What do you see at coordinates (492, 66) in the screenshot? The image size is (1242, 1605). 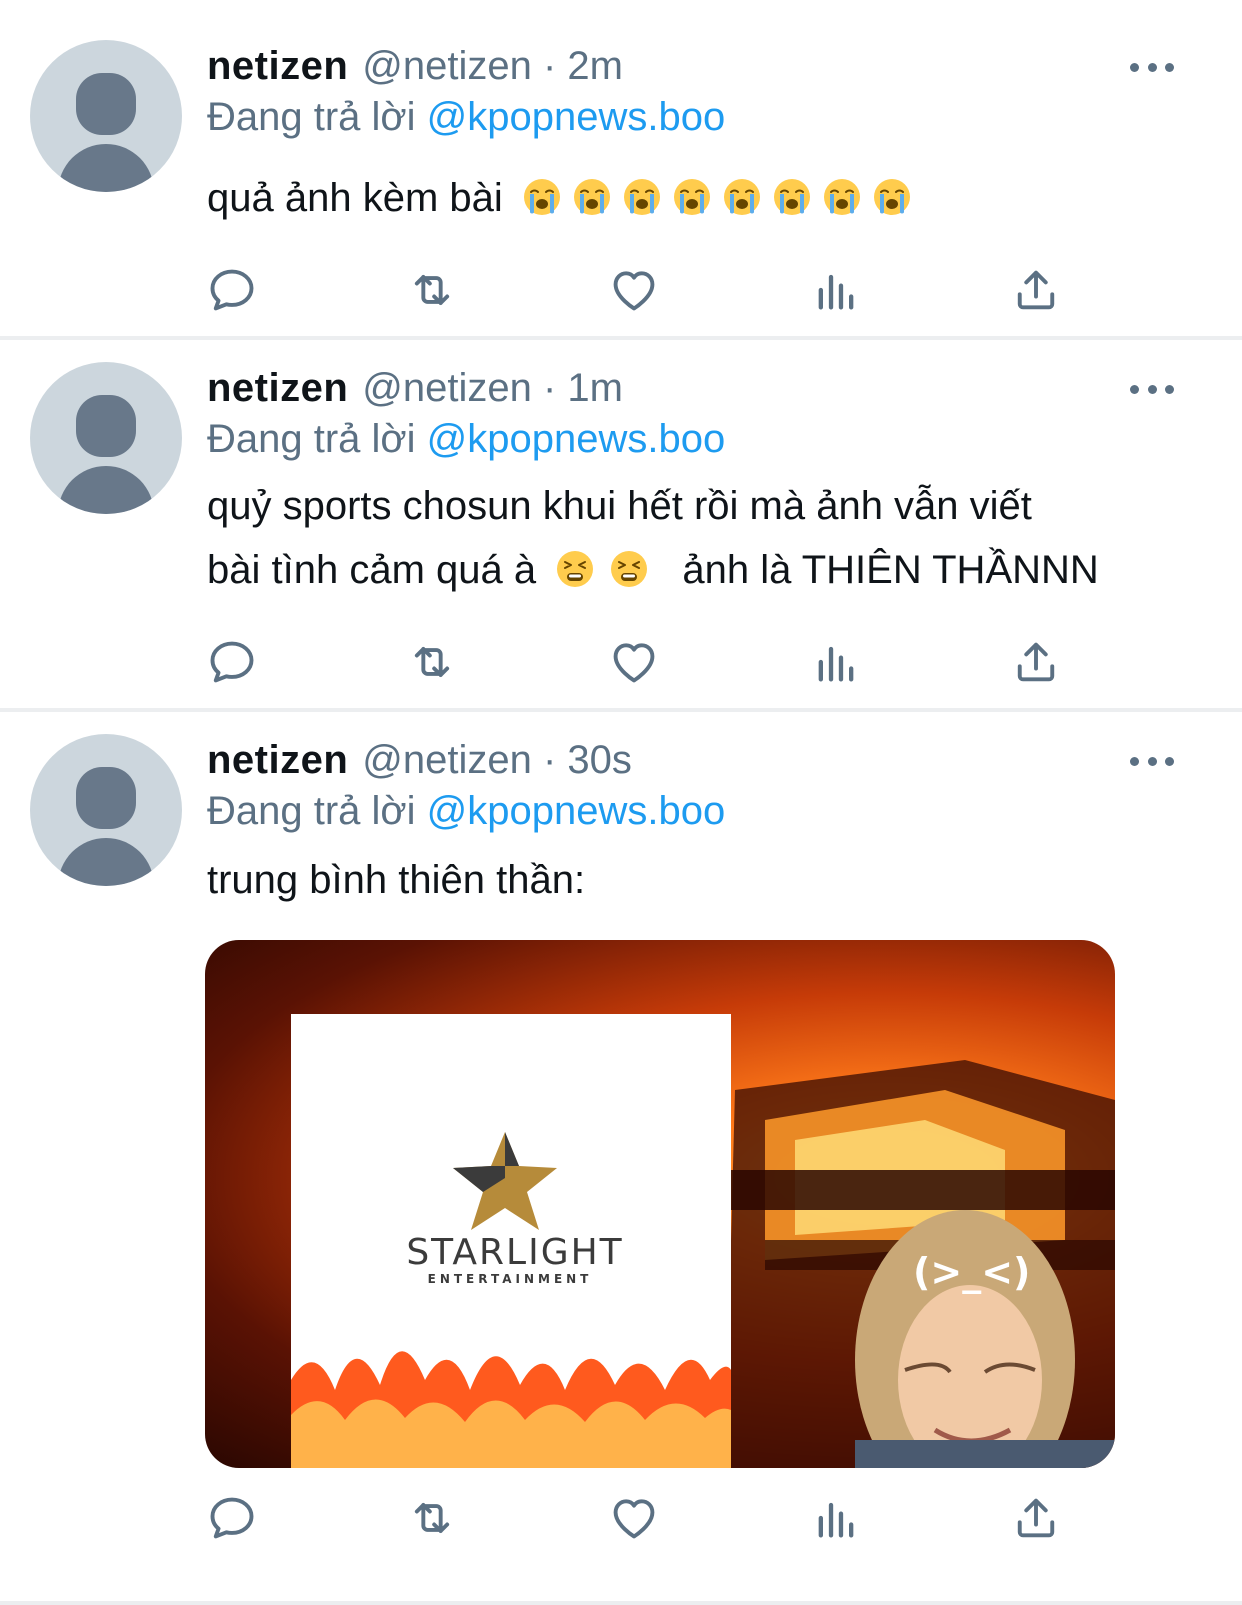 I see `handle-time: @netizen · 2m` at bounding box center [492, 66].